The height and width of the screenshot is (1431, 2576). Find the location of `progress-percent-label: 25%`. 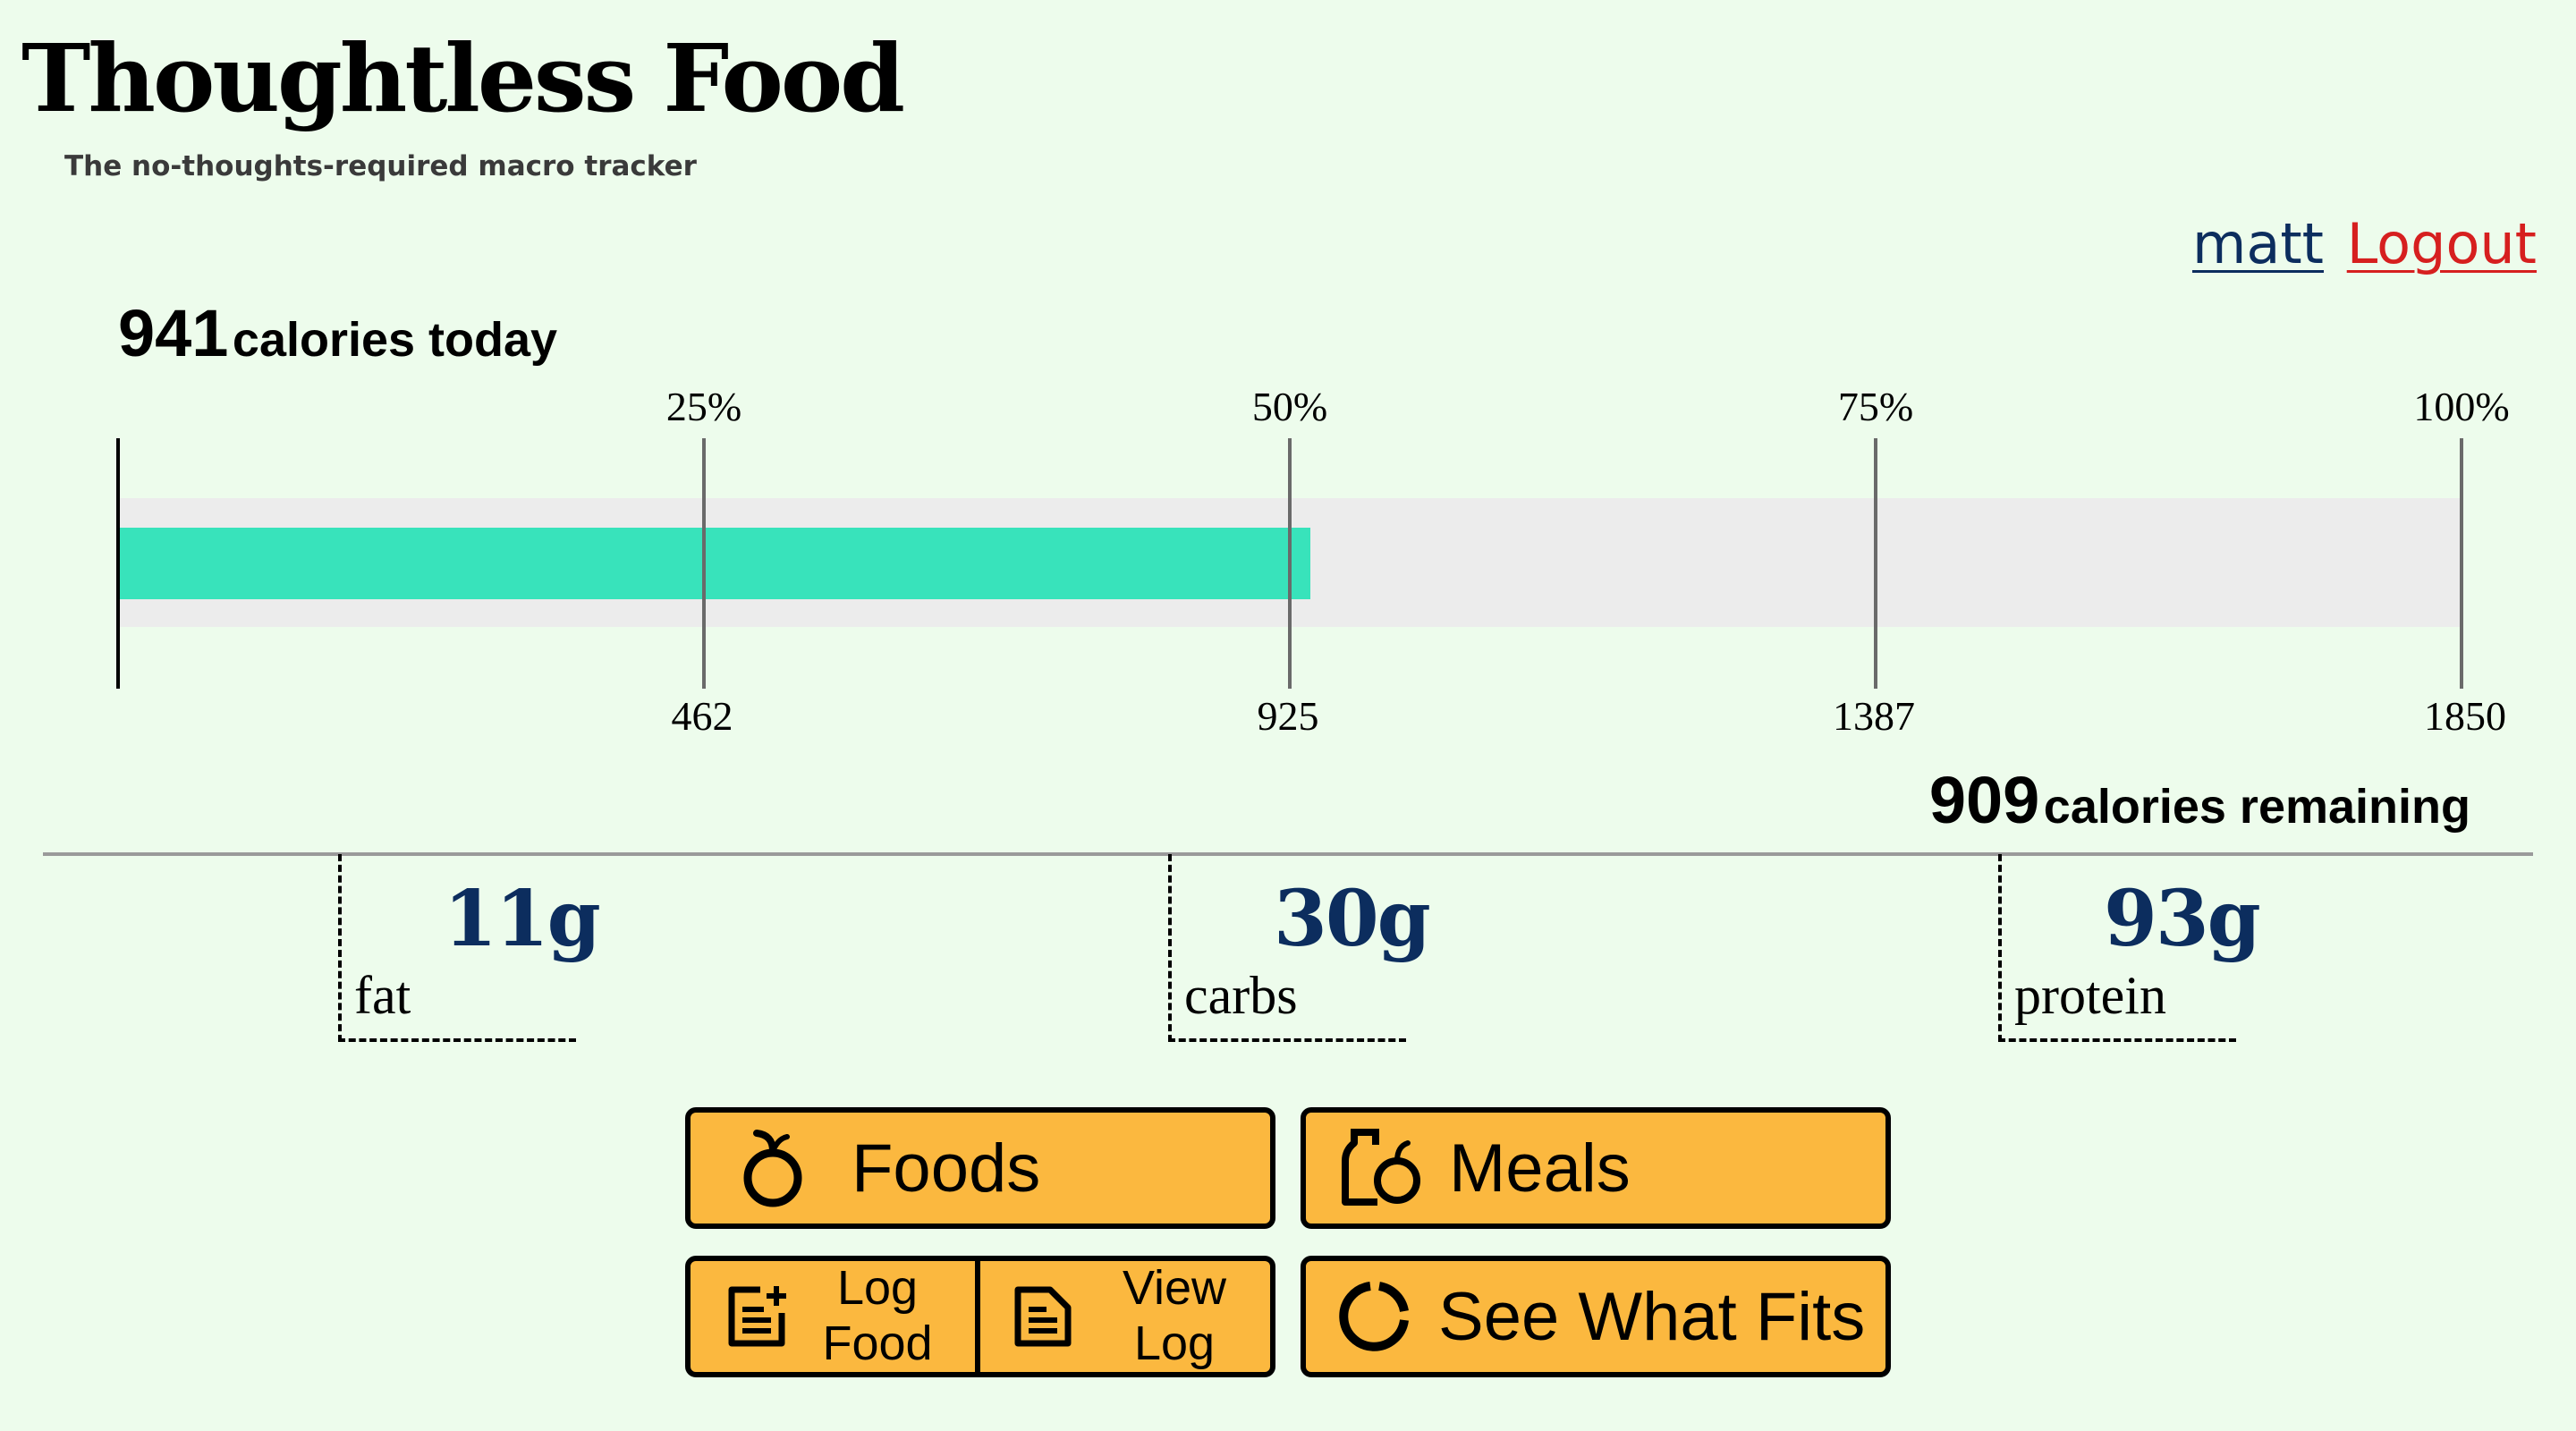

progress-percent-label: 25% is located at coordinates (703, 407).